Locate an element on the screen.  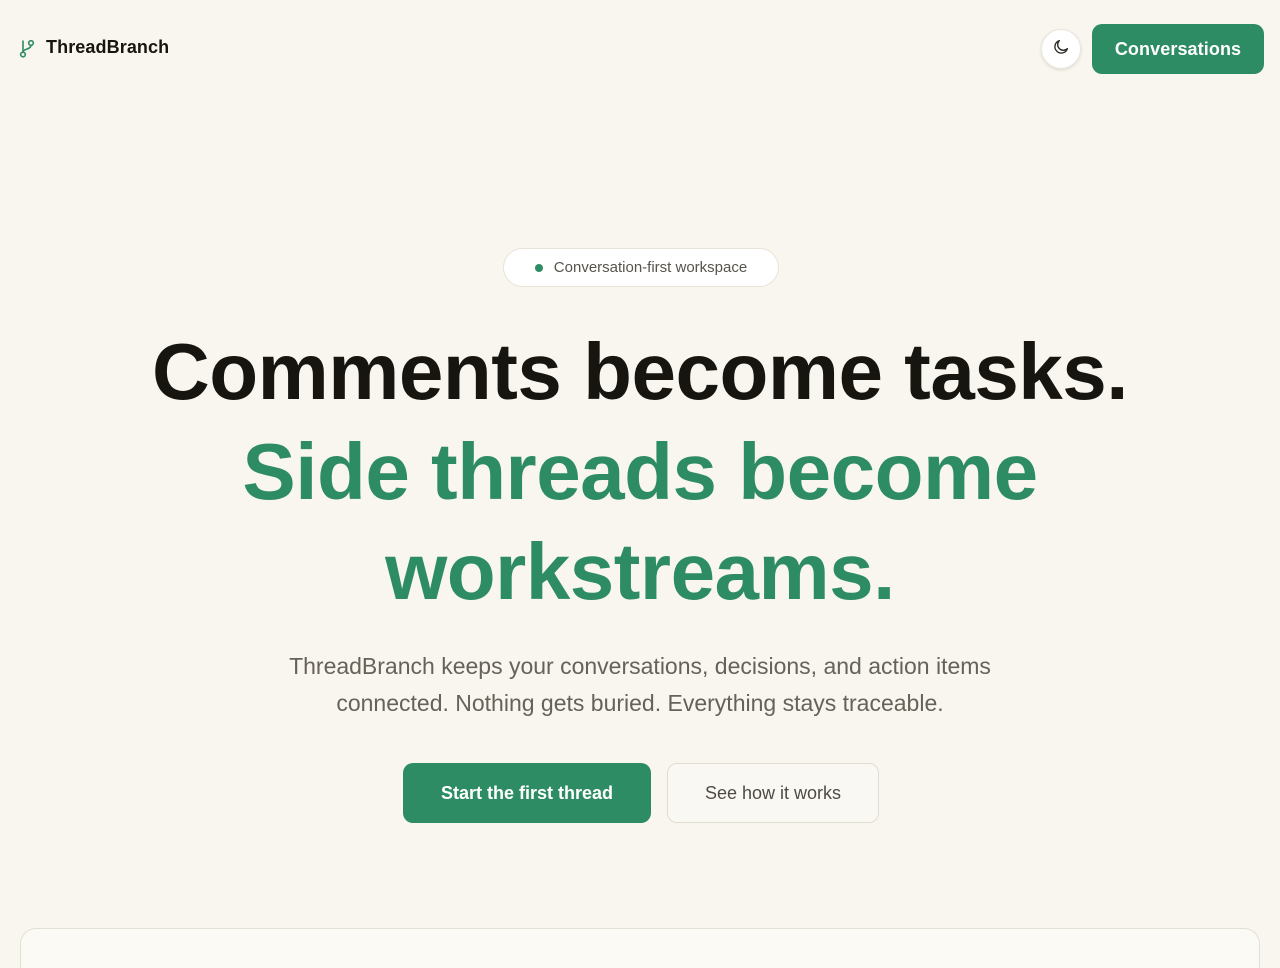
hero-badge: Conversation-first workspace is located at coordinates (641, 267).